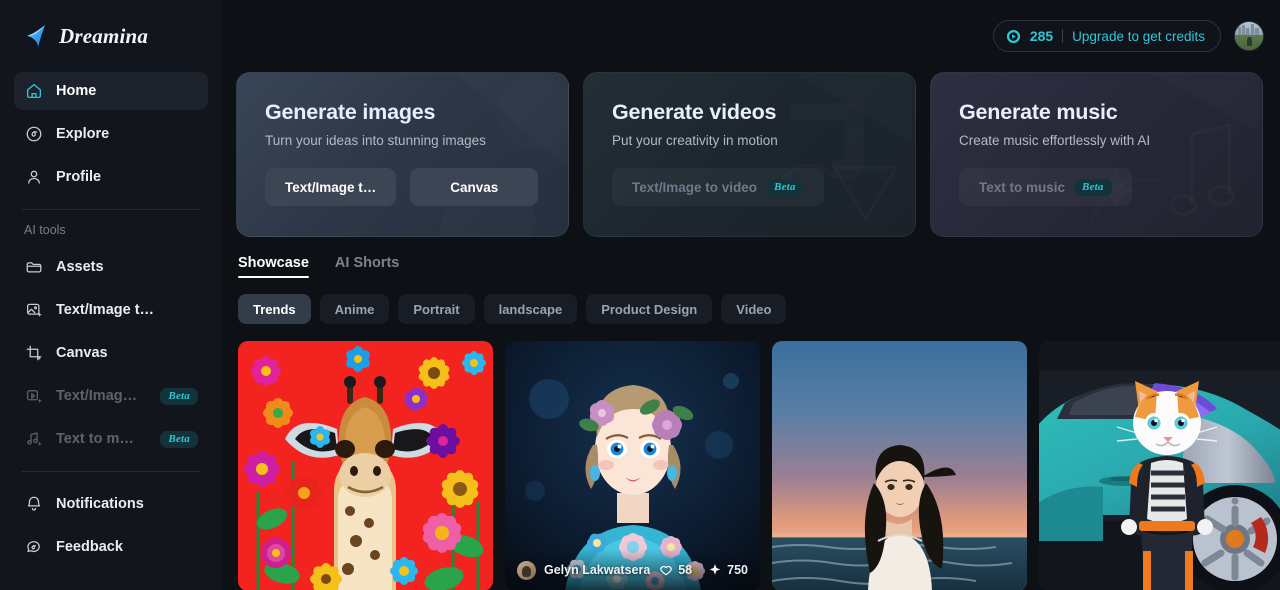 The width and height of the screenshot is (1280, 590). Describe the element at coordinates (597, 570) in the screenshot. I see `author-name: Gelyn Lakwatsera` at that location.